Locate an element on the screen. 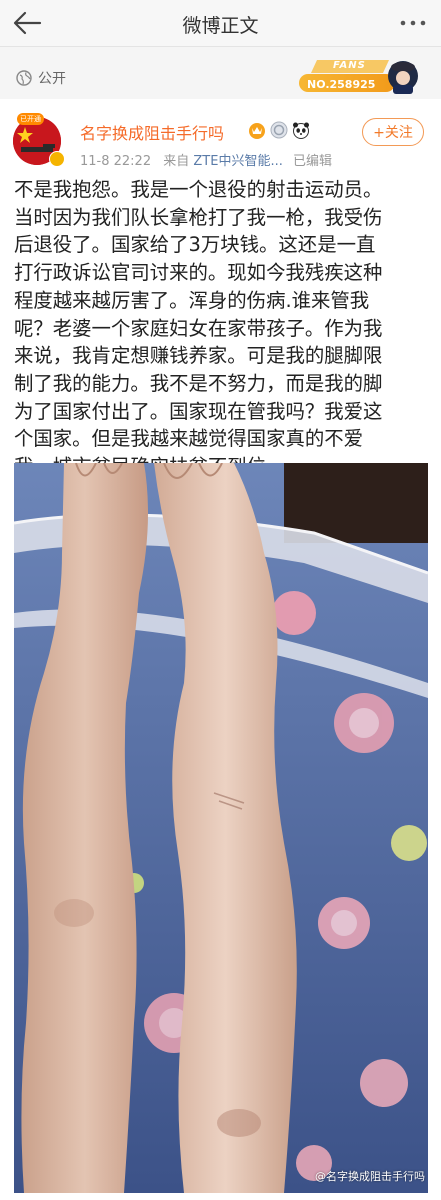 The height and width of the screenshot is (1200, 441). post-text-line: 当时因为我们队长拿枪打了我一枪，我受伤 is located at coordinates (198, 217).